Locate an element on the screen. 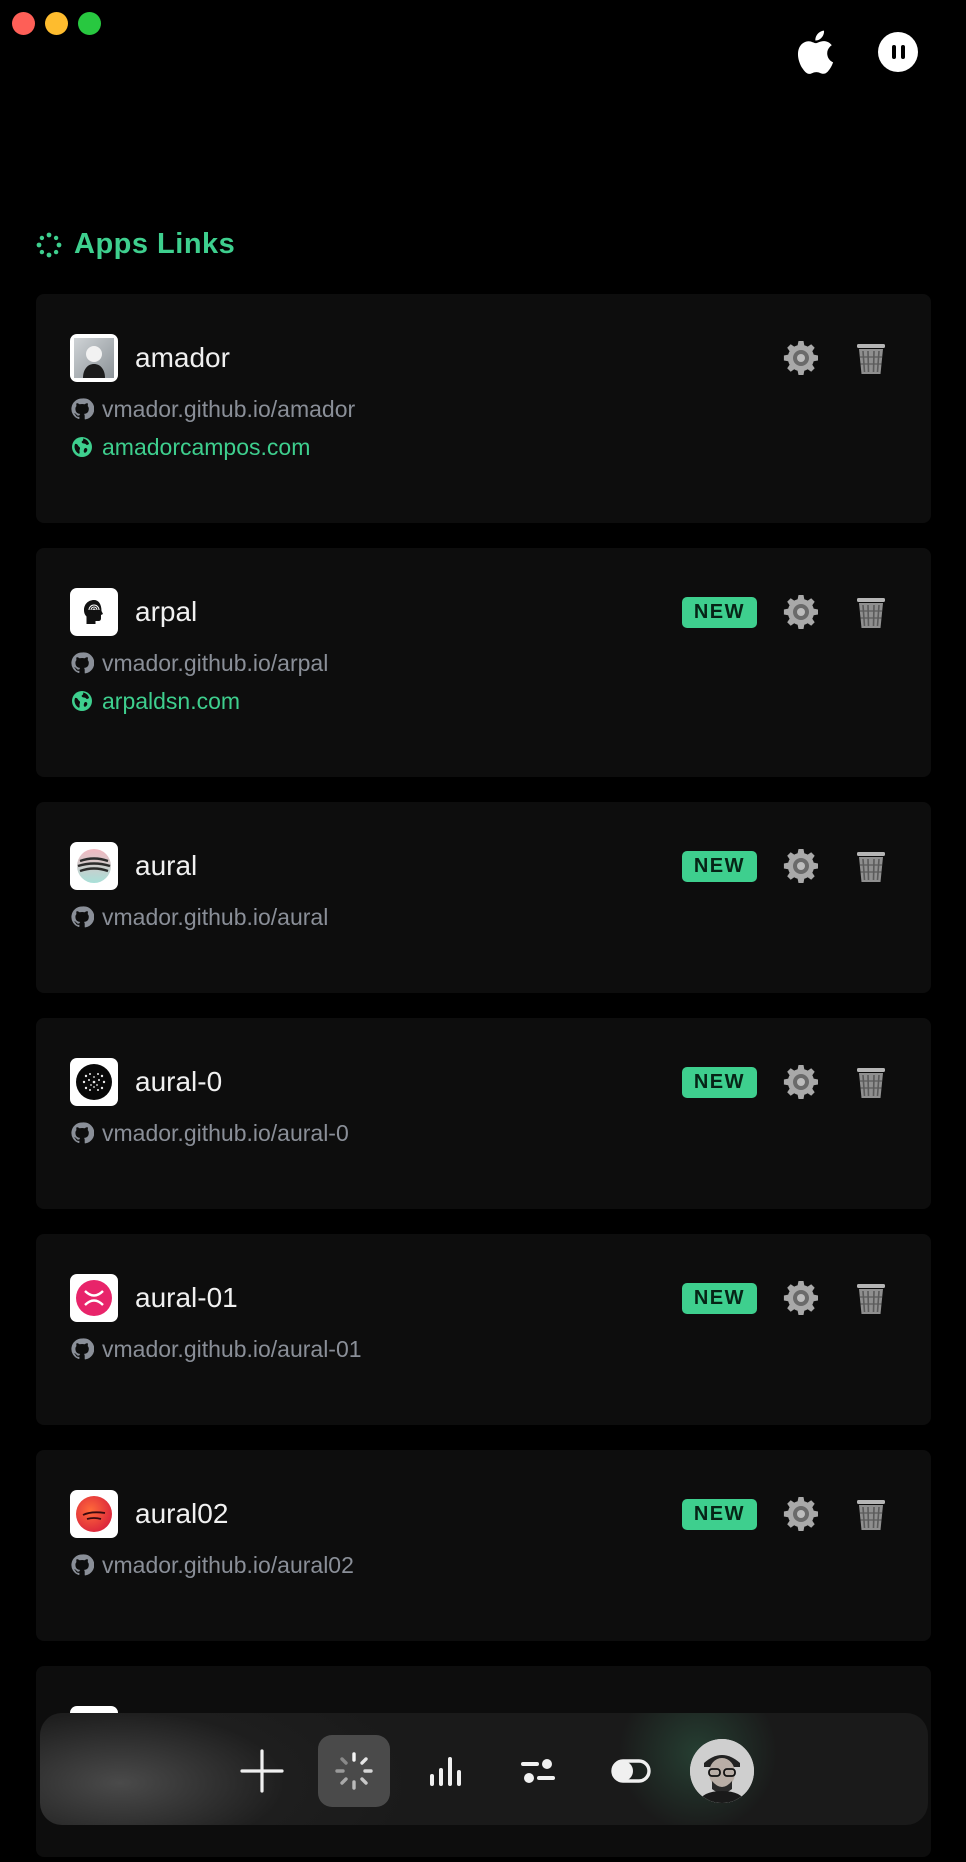  github-url: vmador.github.io/aural02 is located at coordinates (228, 1564).